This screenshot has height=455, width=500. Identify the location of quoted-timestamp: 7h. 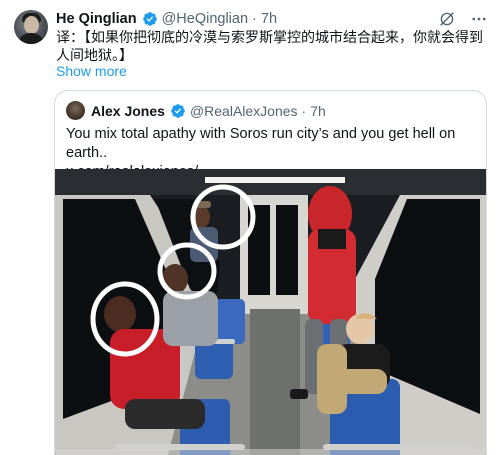
(318, 111).